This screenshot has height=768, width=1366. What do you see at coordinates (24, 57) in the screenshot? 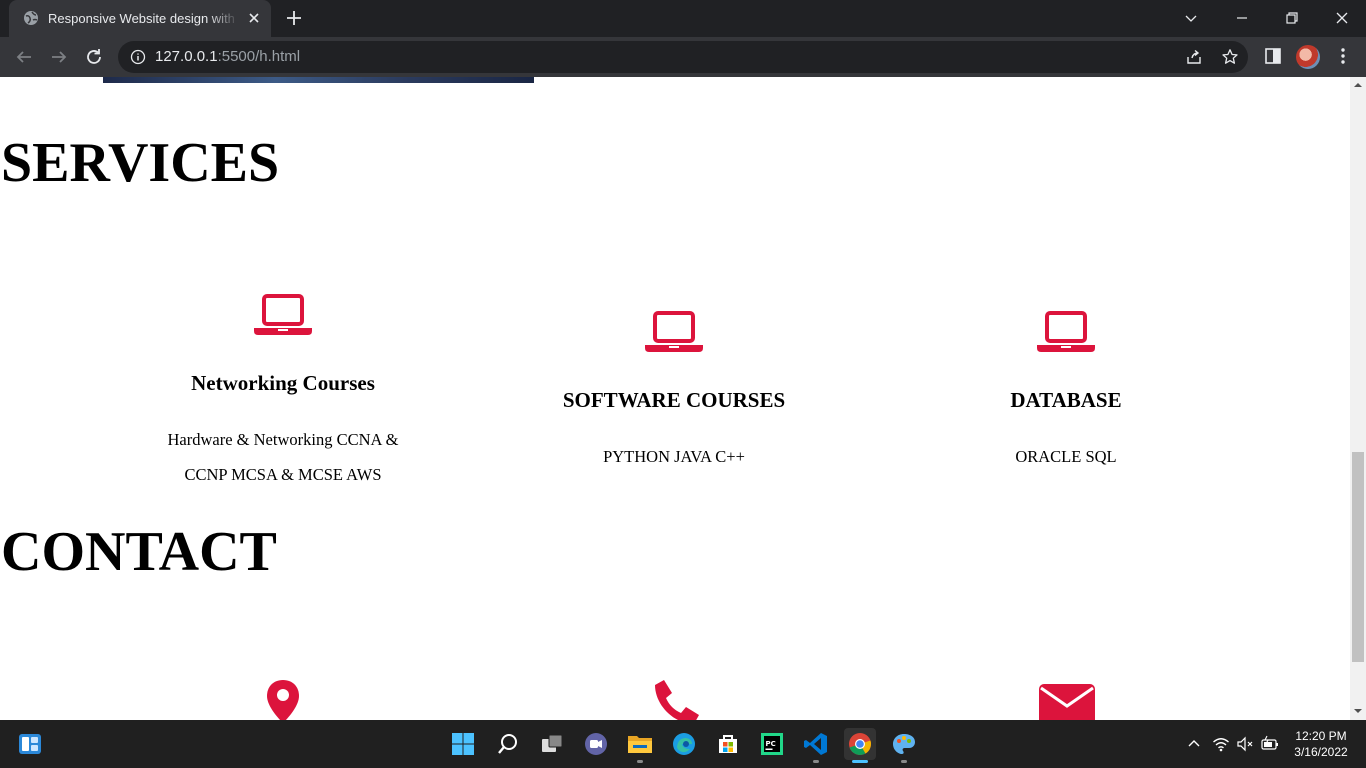
I see `back-arrow-icon` at bounding box center [24, 57].